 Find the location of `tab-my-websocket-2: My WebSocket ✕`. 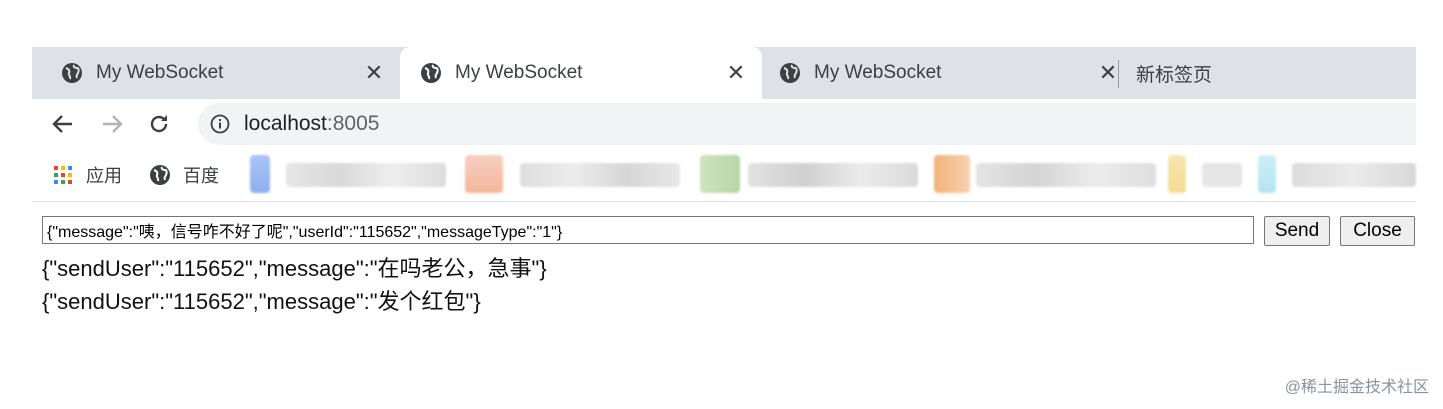

tab-my-websocket-2: My WebSocket ✕ is located at coordinates (581, 73).